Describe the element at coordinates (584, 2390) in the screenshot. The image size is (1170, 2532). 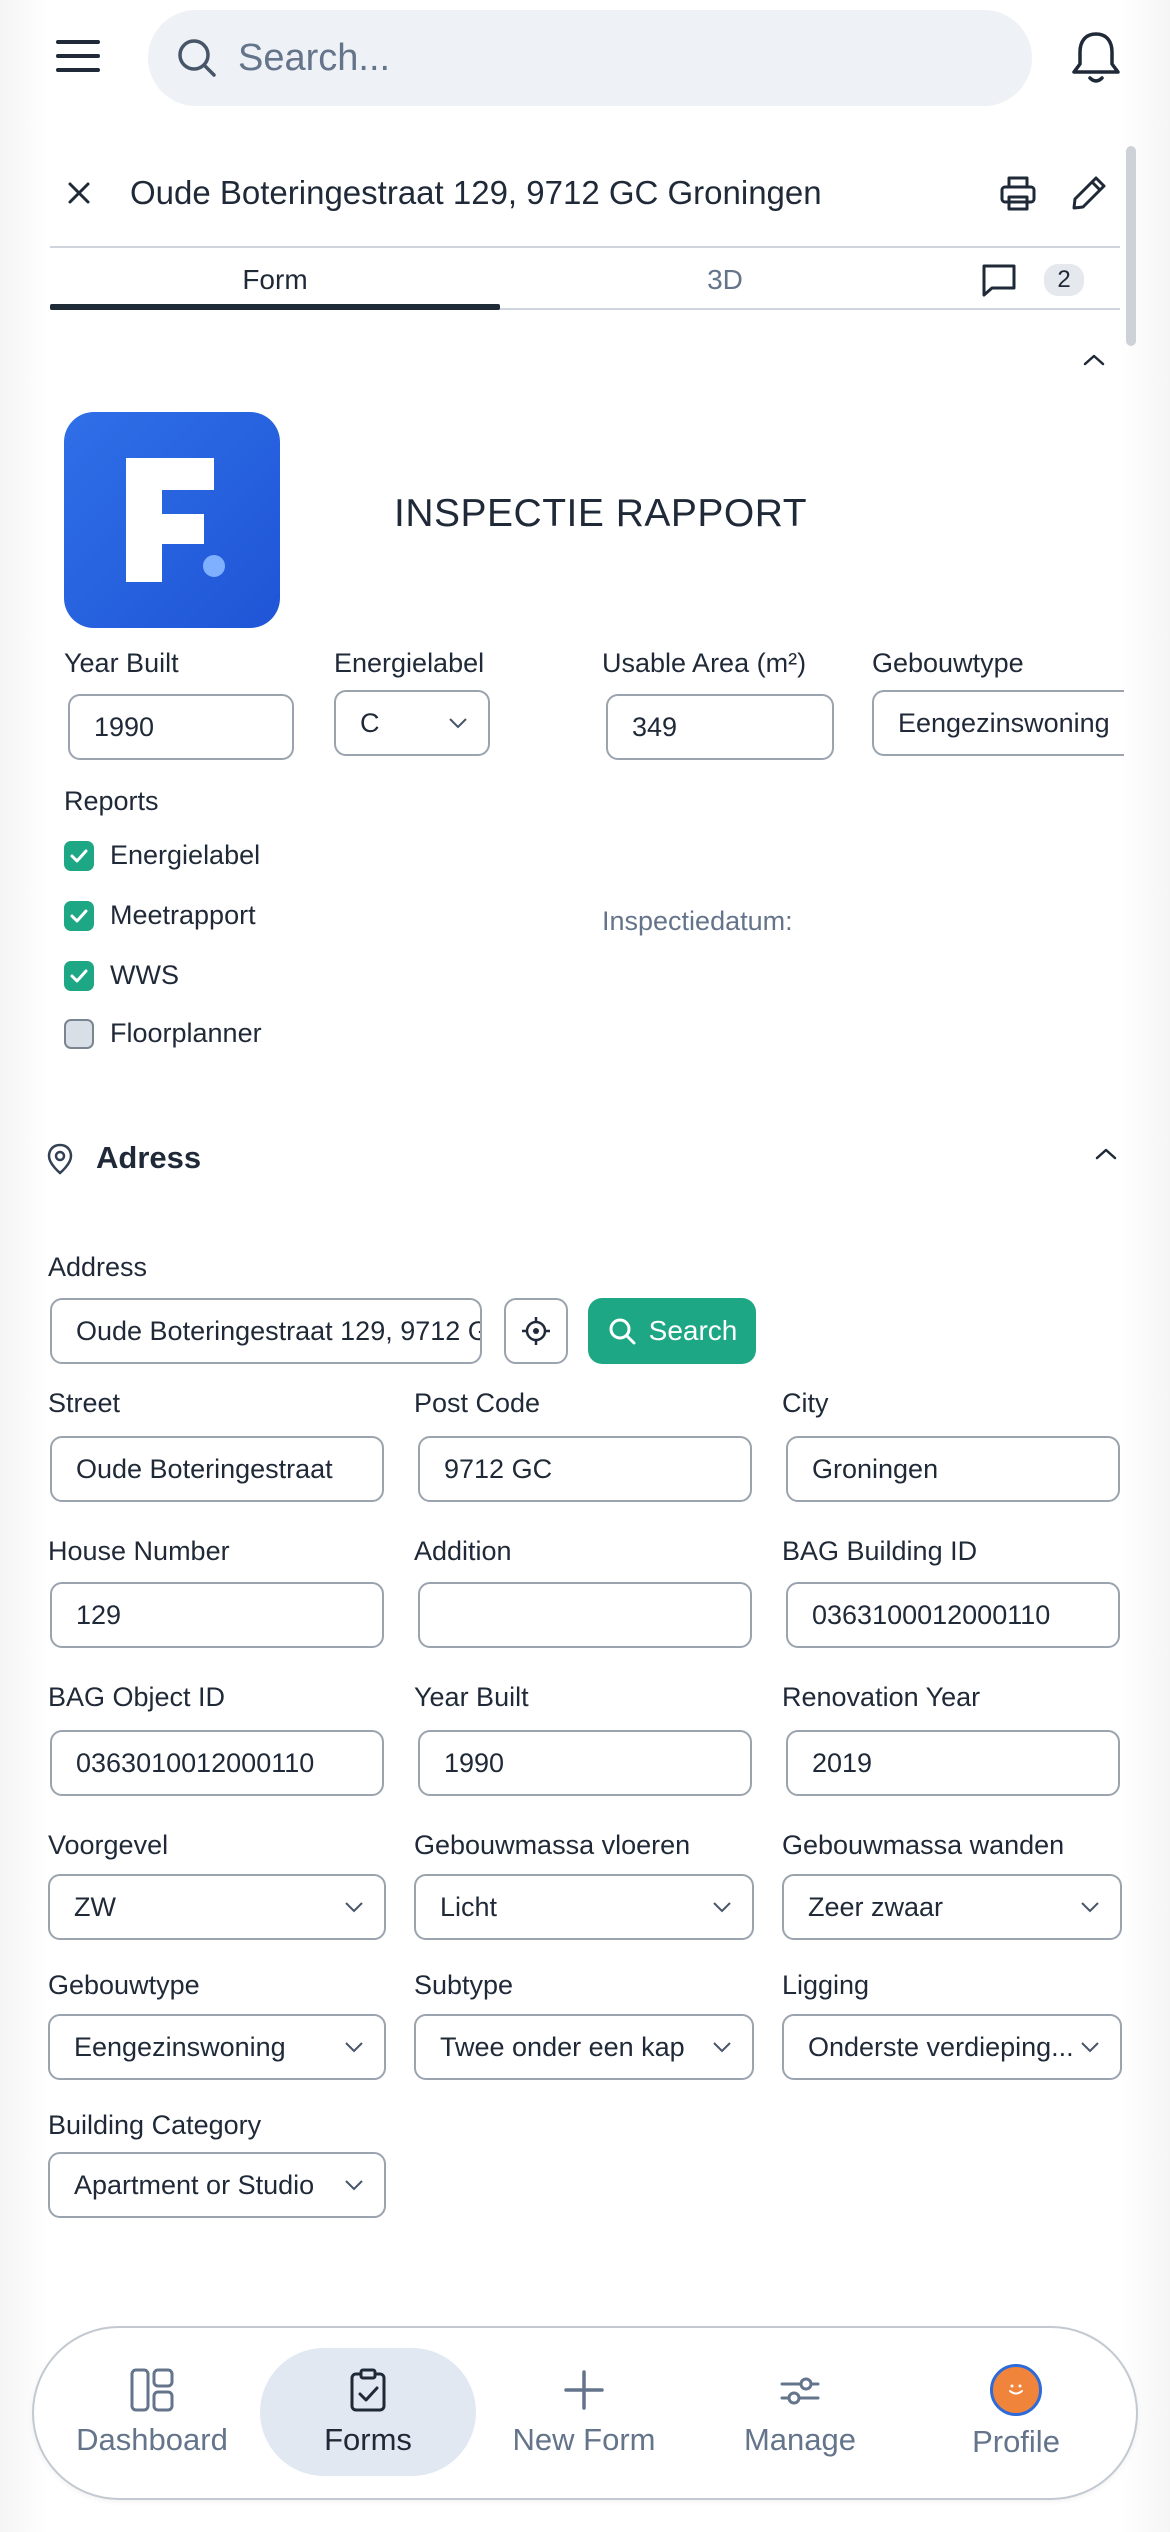
I see `plus-icon` at that location.